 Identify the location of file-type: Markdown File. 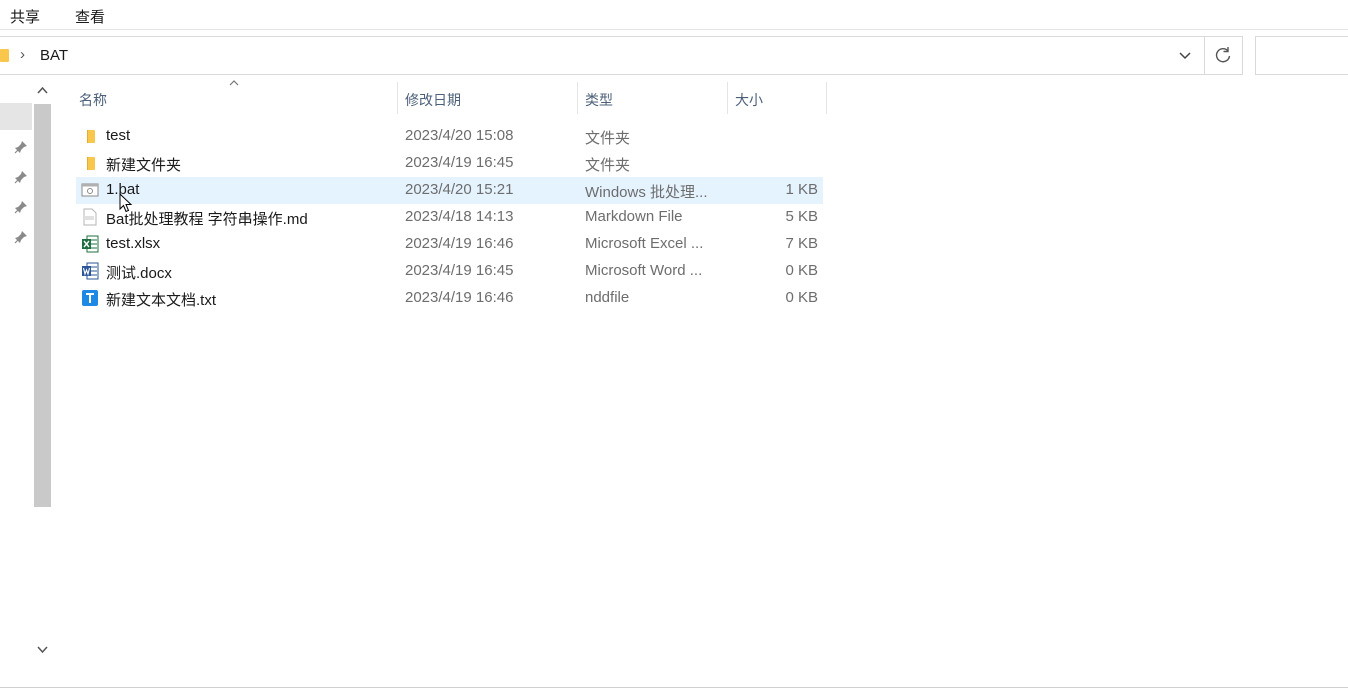
(634, 216).